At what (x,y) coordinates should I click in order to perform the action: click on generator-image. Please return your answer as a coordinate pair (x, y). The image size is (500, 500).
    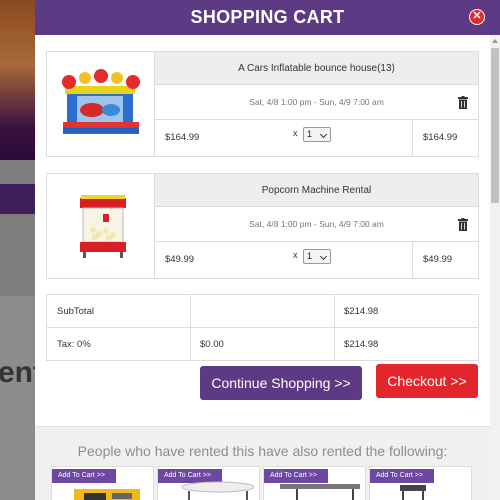
    Looking at the image, I should click on (107, 494).